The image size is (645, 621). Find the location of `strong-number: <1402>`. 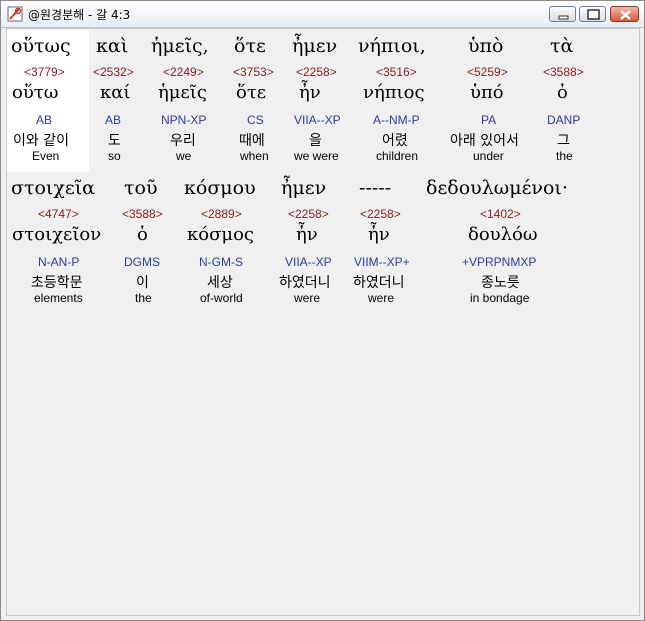

strong-number: <1402> is located at coordinates (500, 214).